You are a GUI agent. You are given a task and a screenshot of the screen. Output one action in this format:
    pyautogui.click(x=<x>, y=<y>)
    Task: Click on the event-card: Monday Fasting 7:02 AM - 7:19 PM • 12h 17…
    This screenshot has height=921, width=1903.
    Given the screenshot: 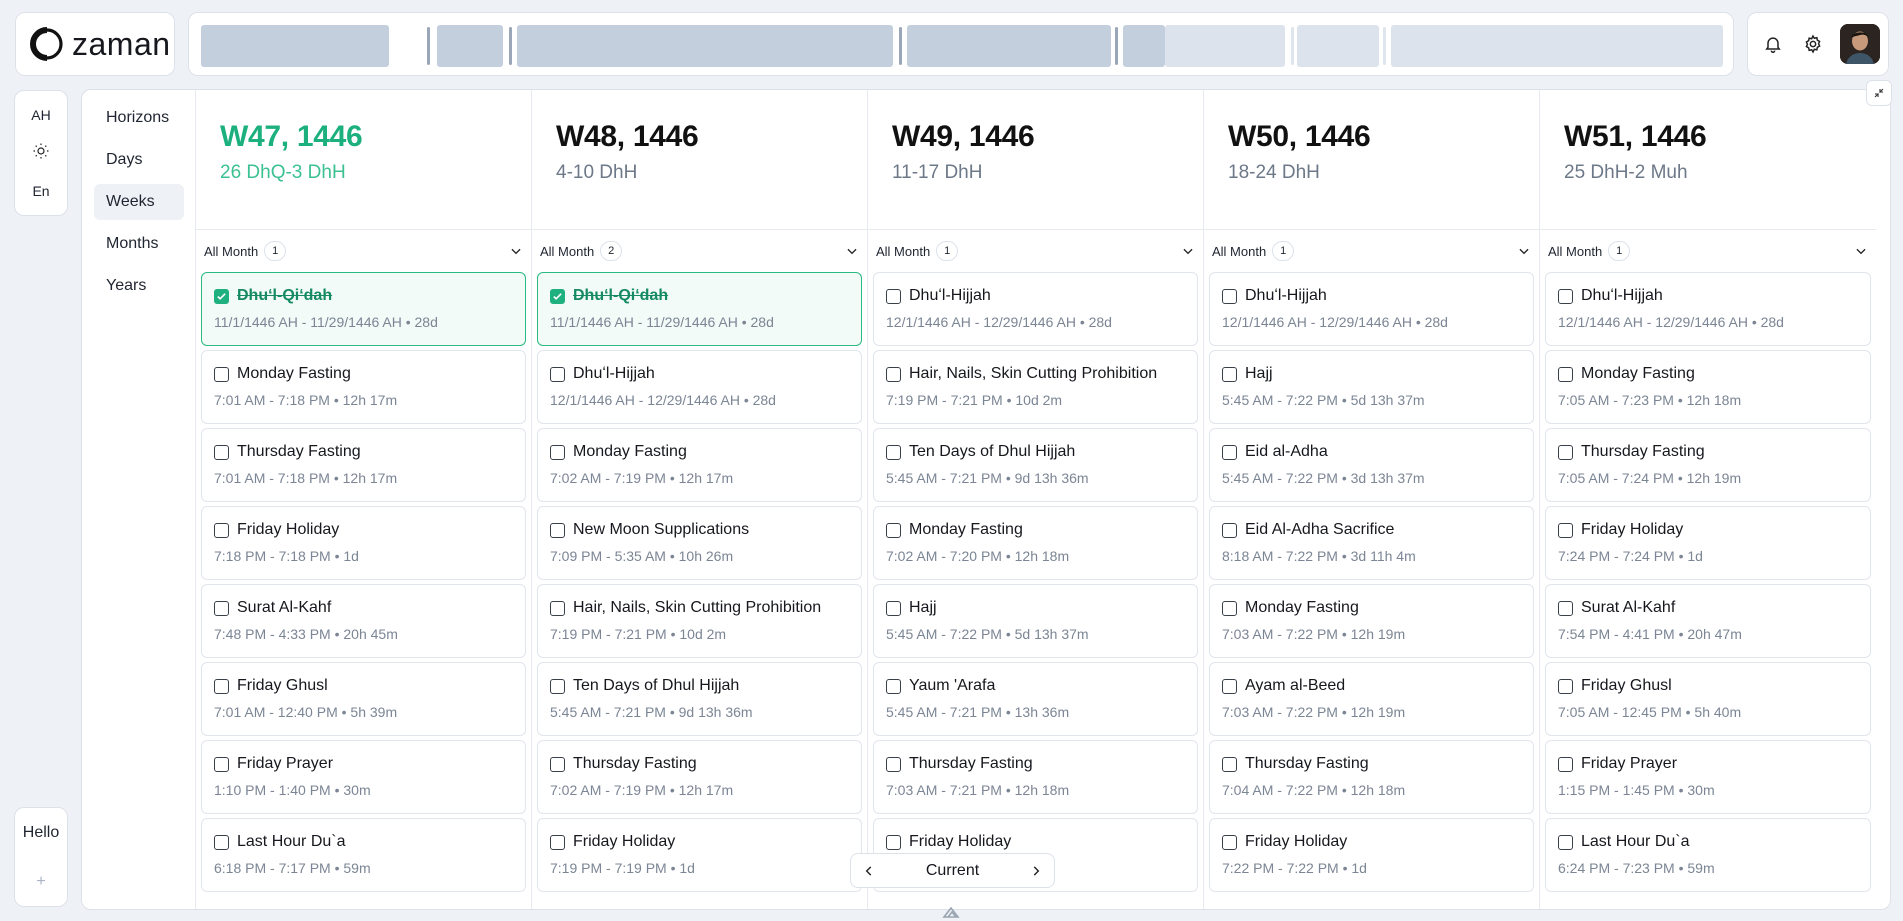 What is the action you would take?
    pyautogui.click(x=699, y=465)
    